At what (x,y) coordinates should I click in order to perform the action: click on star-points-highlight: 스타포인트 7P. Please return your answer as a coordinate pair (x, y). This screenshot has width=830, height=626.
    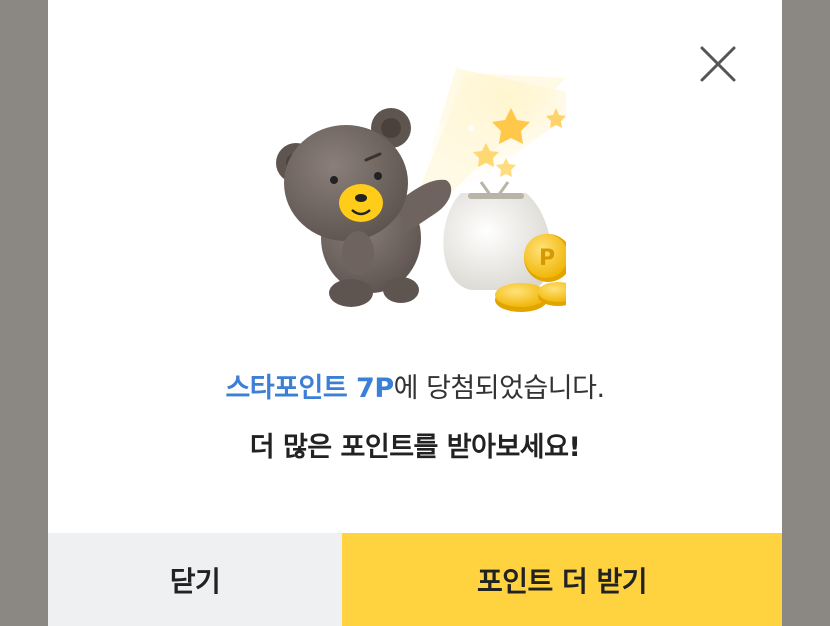
    Looking at the image, I should click on (309, 388).